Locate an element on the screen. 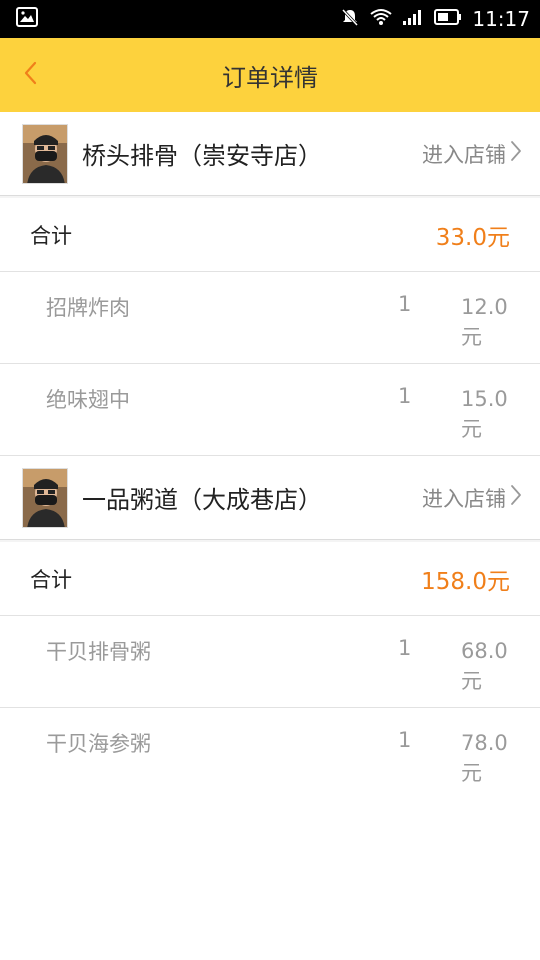  page-title: 订单详情 is located at coordinates (270, 77).